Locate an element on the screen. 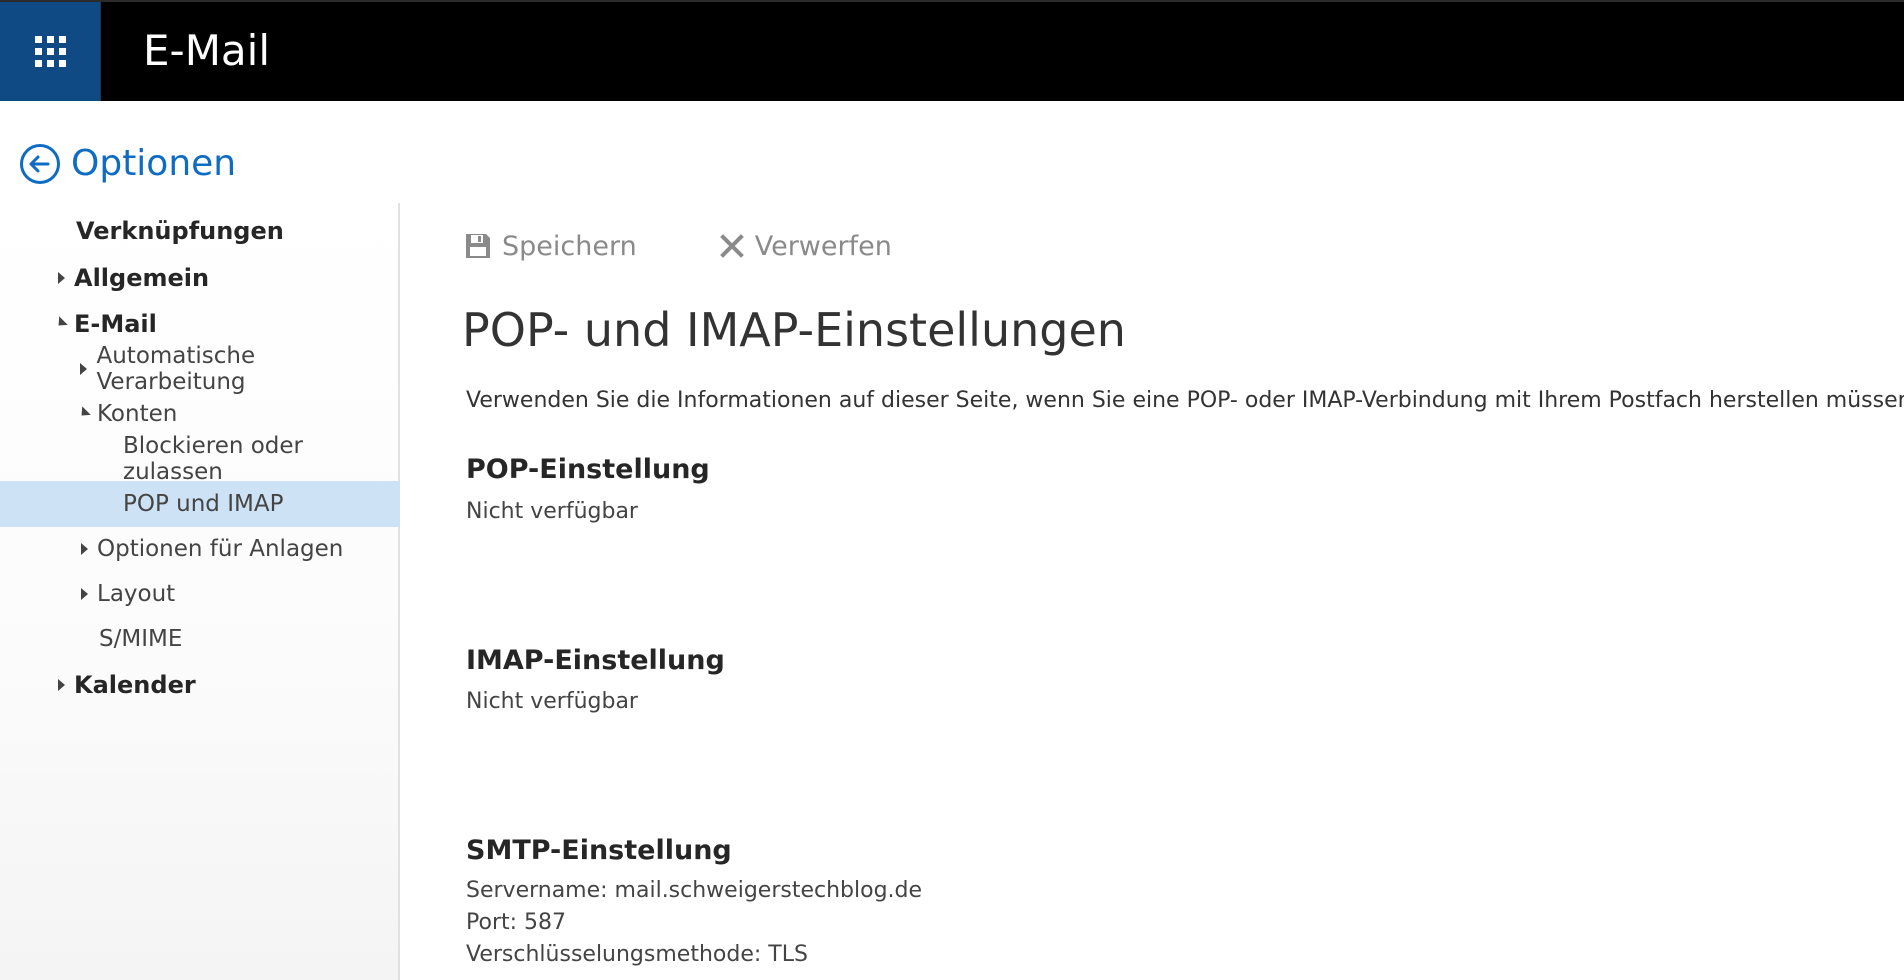  nav-item-automatische-verarbeitung: Automatische Verarbeitung is located at coordinates (200, 369).